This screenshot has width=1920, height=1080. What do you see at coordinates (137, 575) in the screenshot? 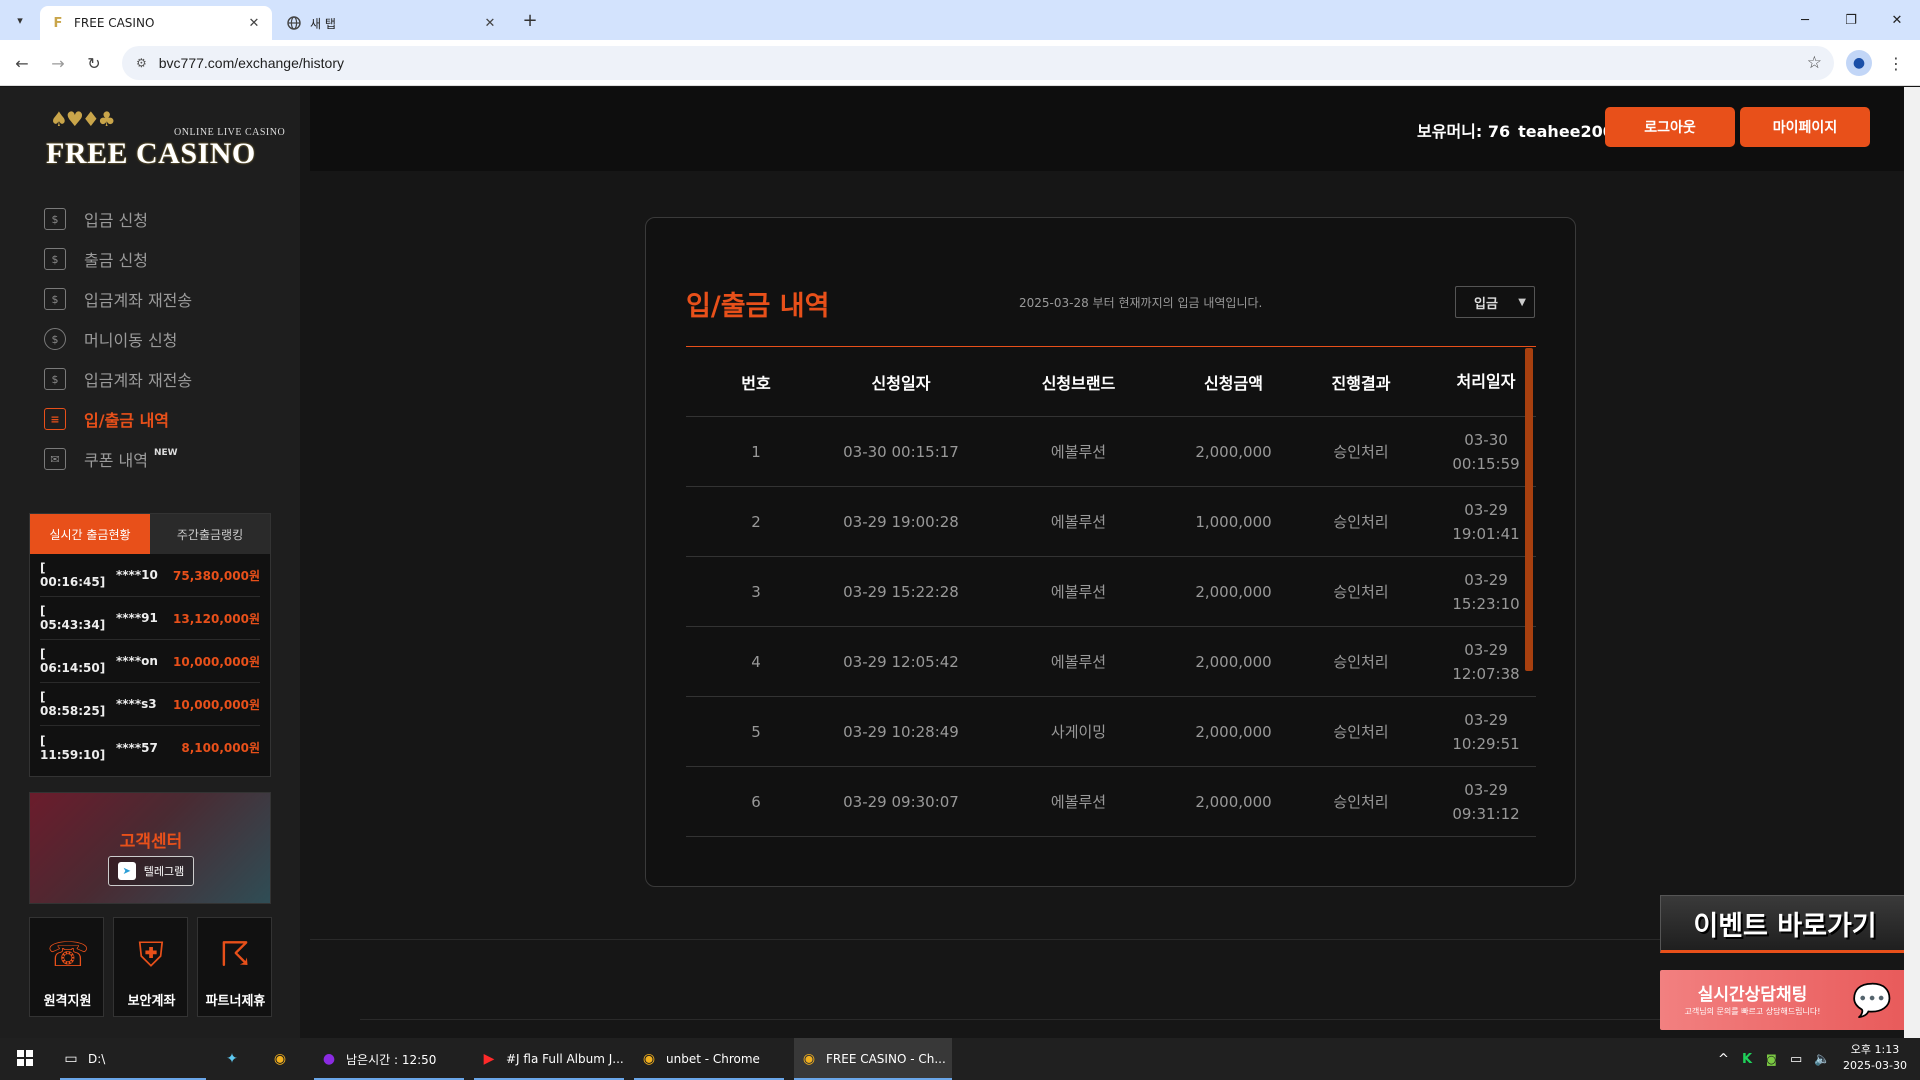
I see `withdrawal-user: ****10` at bounding box center [137, 575].